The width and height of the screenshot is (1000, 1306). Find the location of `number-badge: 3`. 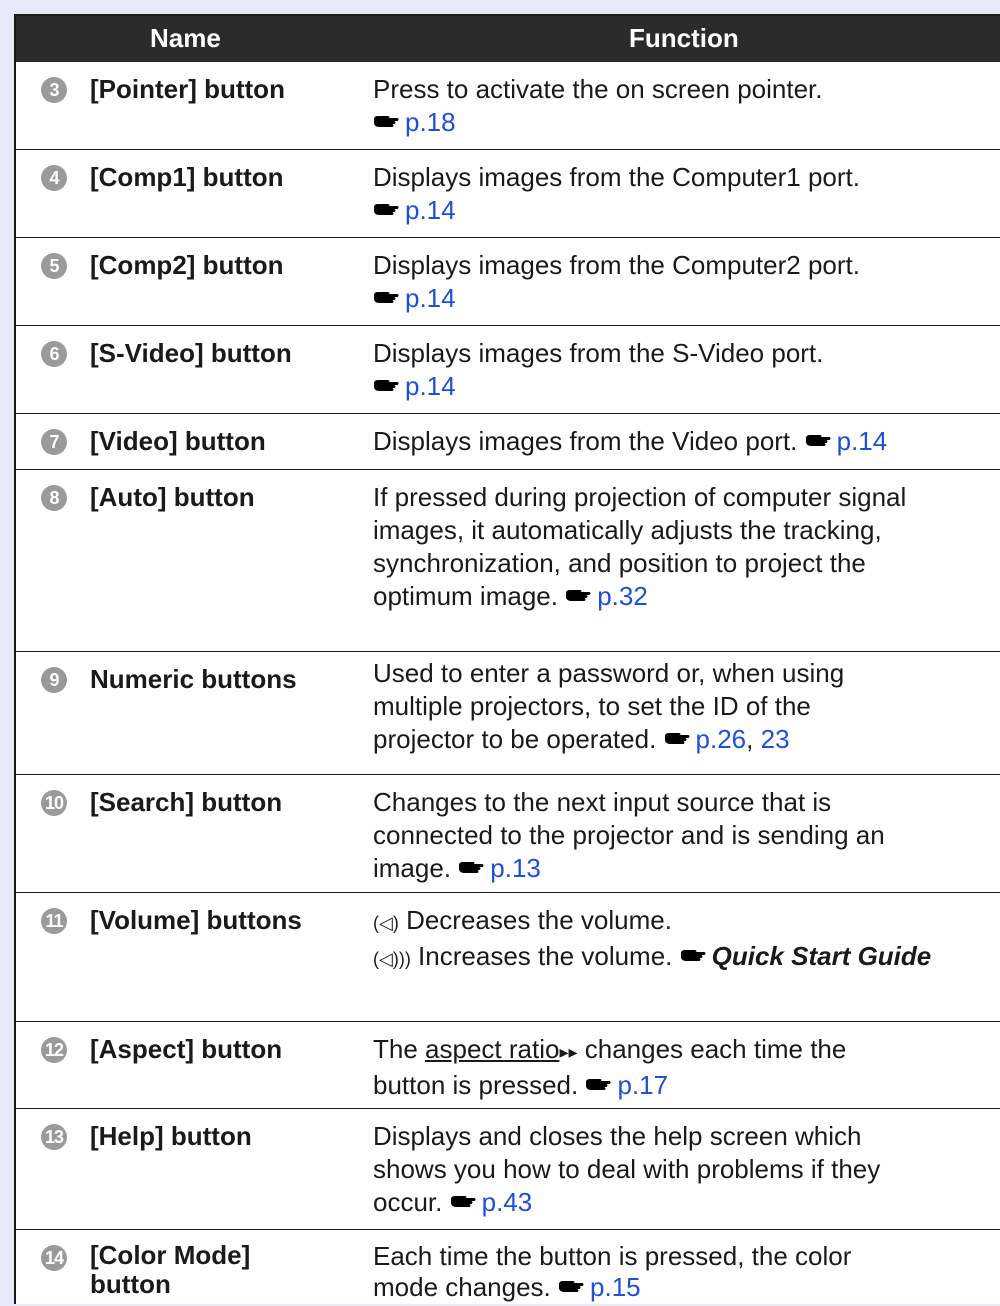

number-badge: 3 is located at coordinates (54, 90).